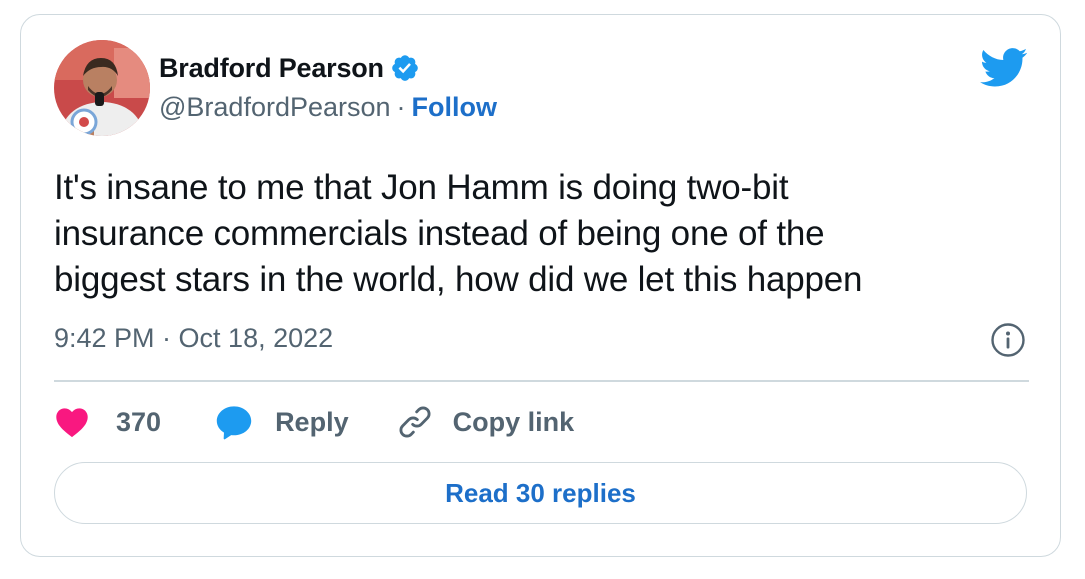  What do you see at coordinates (405, 68) in the screenshot?
I see `verified-badge-icon` at bounding box center [405, 68].